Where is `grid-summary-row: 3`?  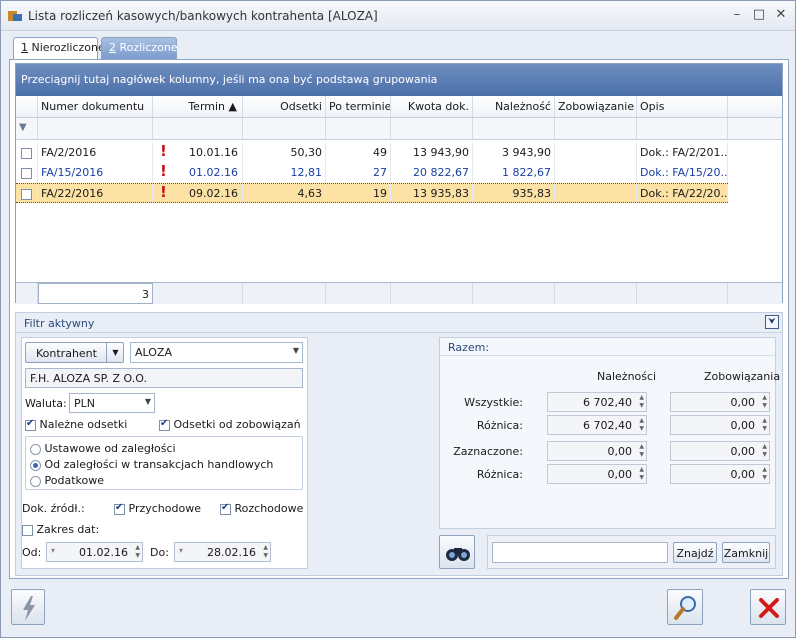
grid-summary-row: 3 is located at coordinates (399, 293).